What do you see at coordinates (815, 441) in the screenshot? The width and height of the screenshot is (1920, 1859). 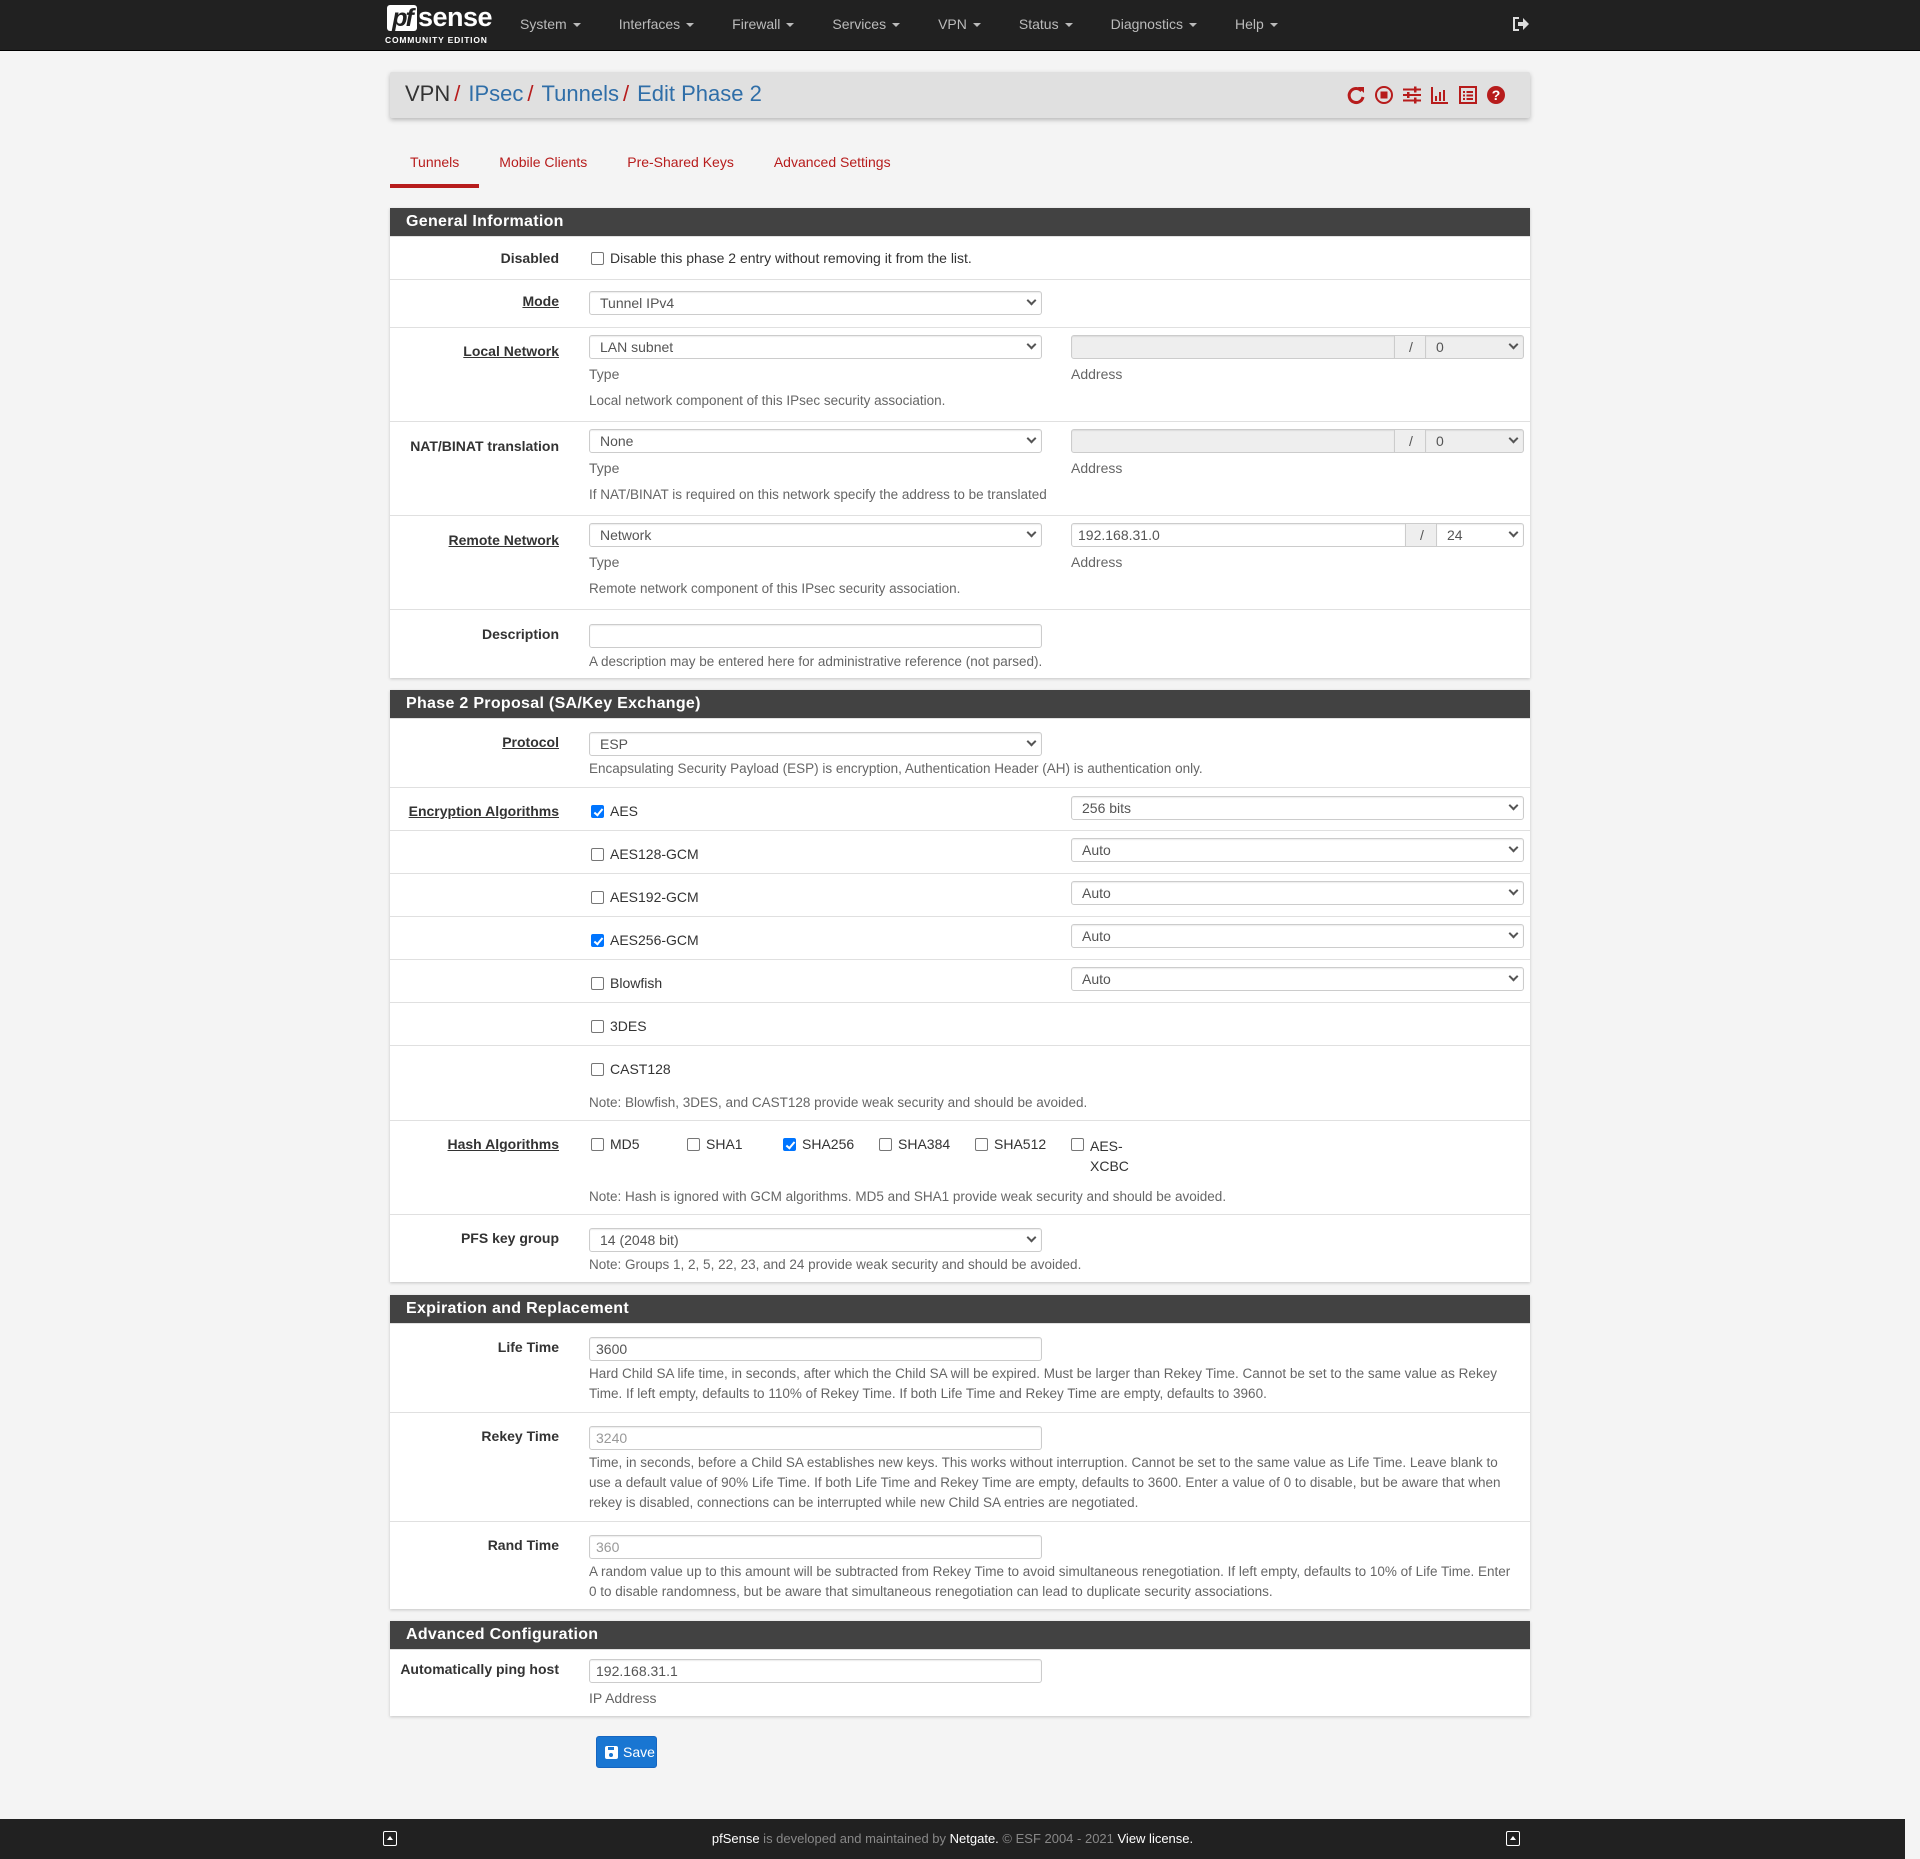 I see `nat-type-select: None` at bounding box center [815, 441].